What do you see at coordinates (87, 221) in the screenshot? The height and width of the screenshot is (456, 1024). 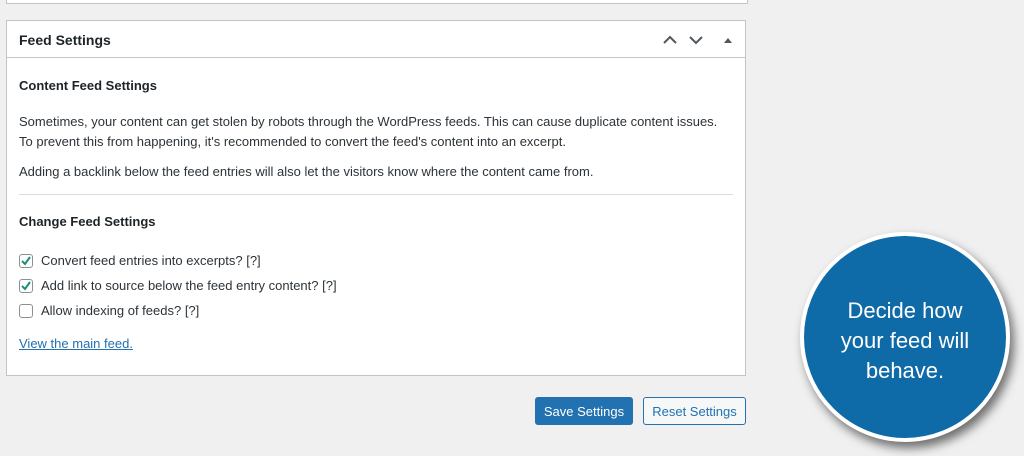 I see `change-feed-heading: Change Feed Settings` at bounding box center [87, 221].